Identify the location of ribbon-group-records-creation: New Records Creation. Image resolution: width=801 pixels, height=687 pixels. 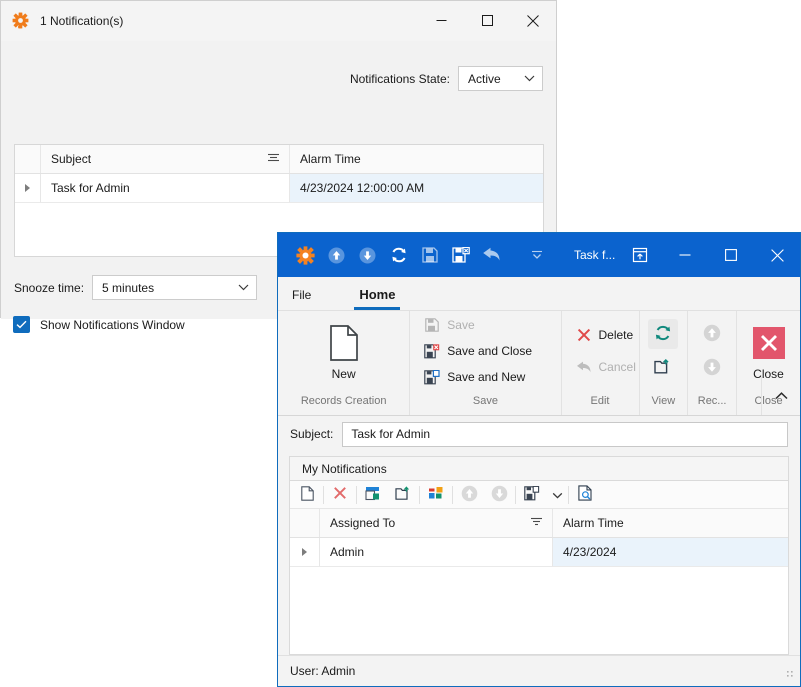
(344, 363).